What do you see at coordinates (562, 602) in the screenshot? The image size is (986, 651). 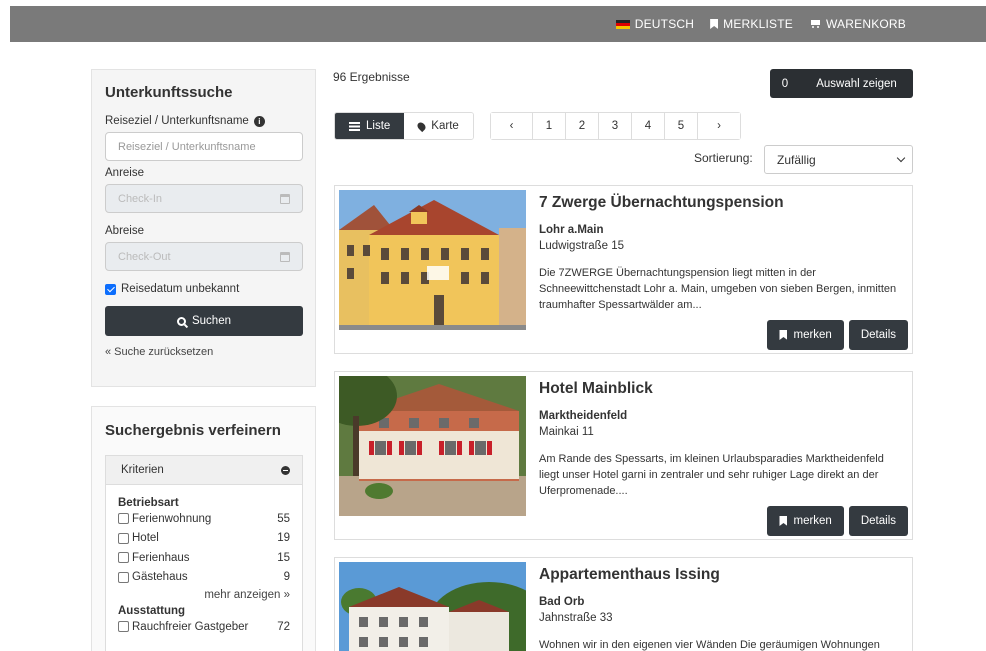 I see `card-city: Bad Orb` at bounding box center [562, 602].